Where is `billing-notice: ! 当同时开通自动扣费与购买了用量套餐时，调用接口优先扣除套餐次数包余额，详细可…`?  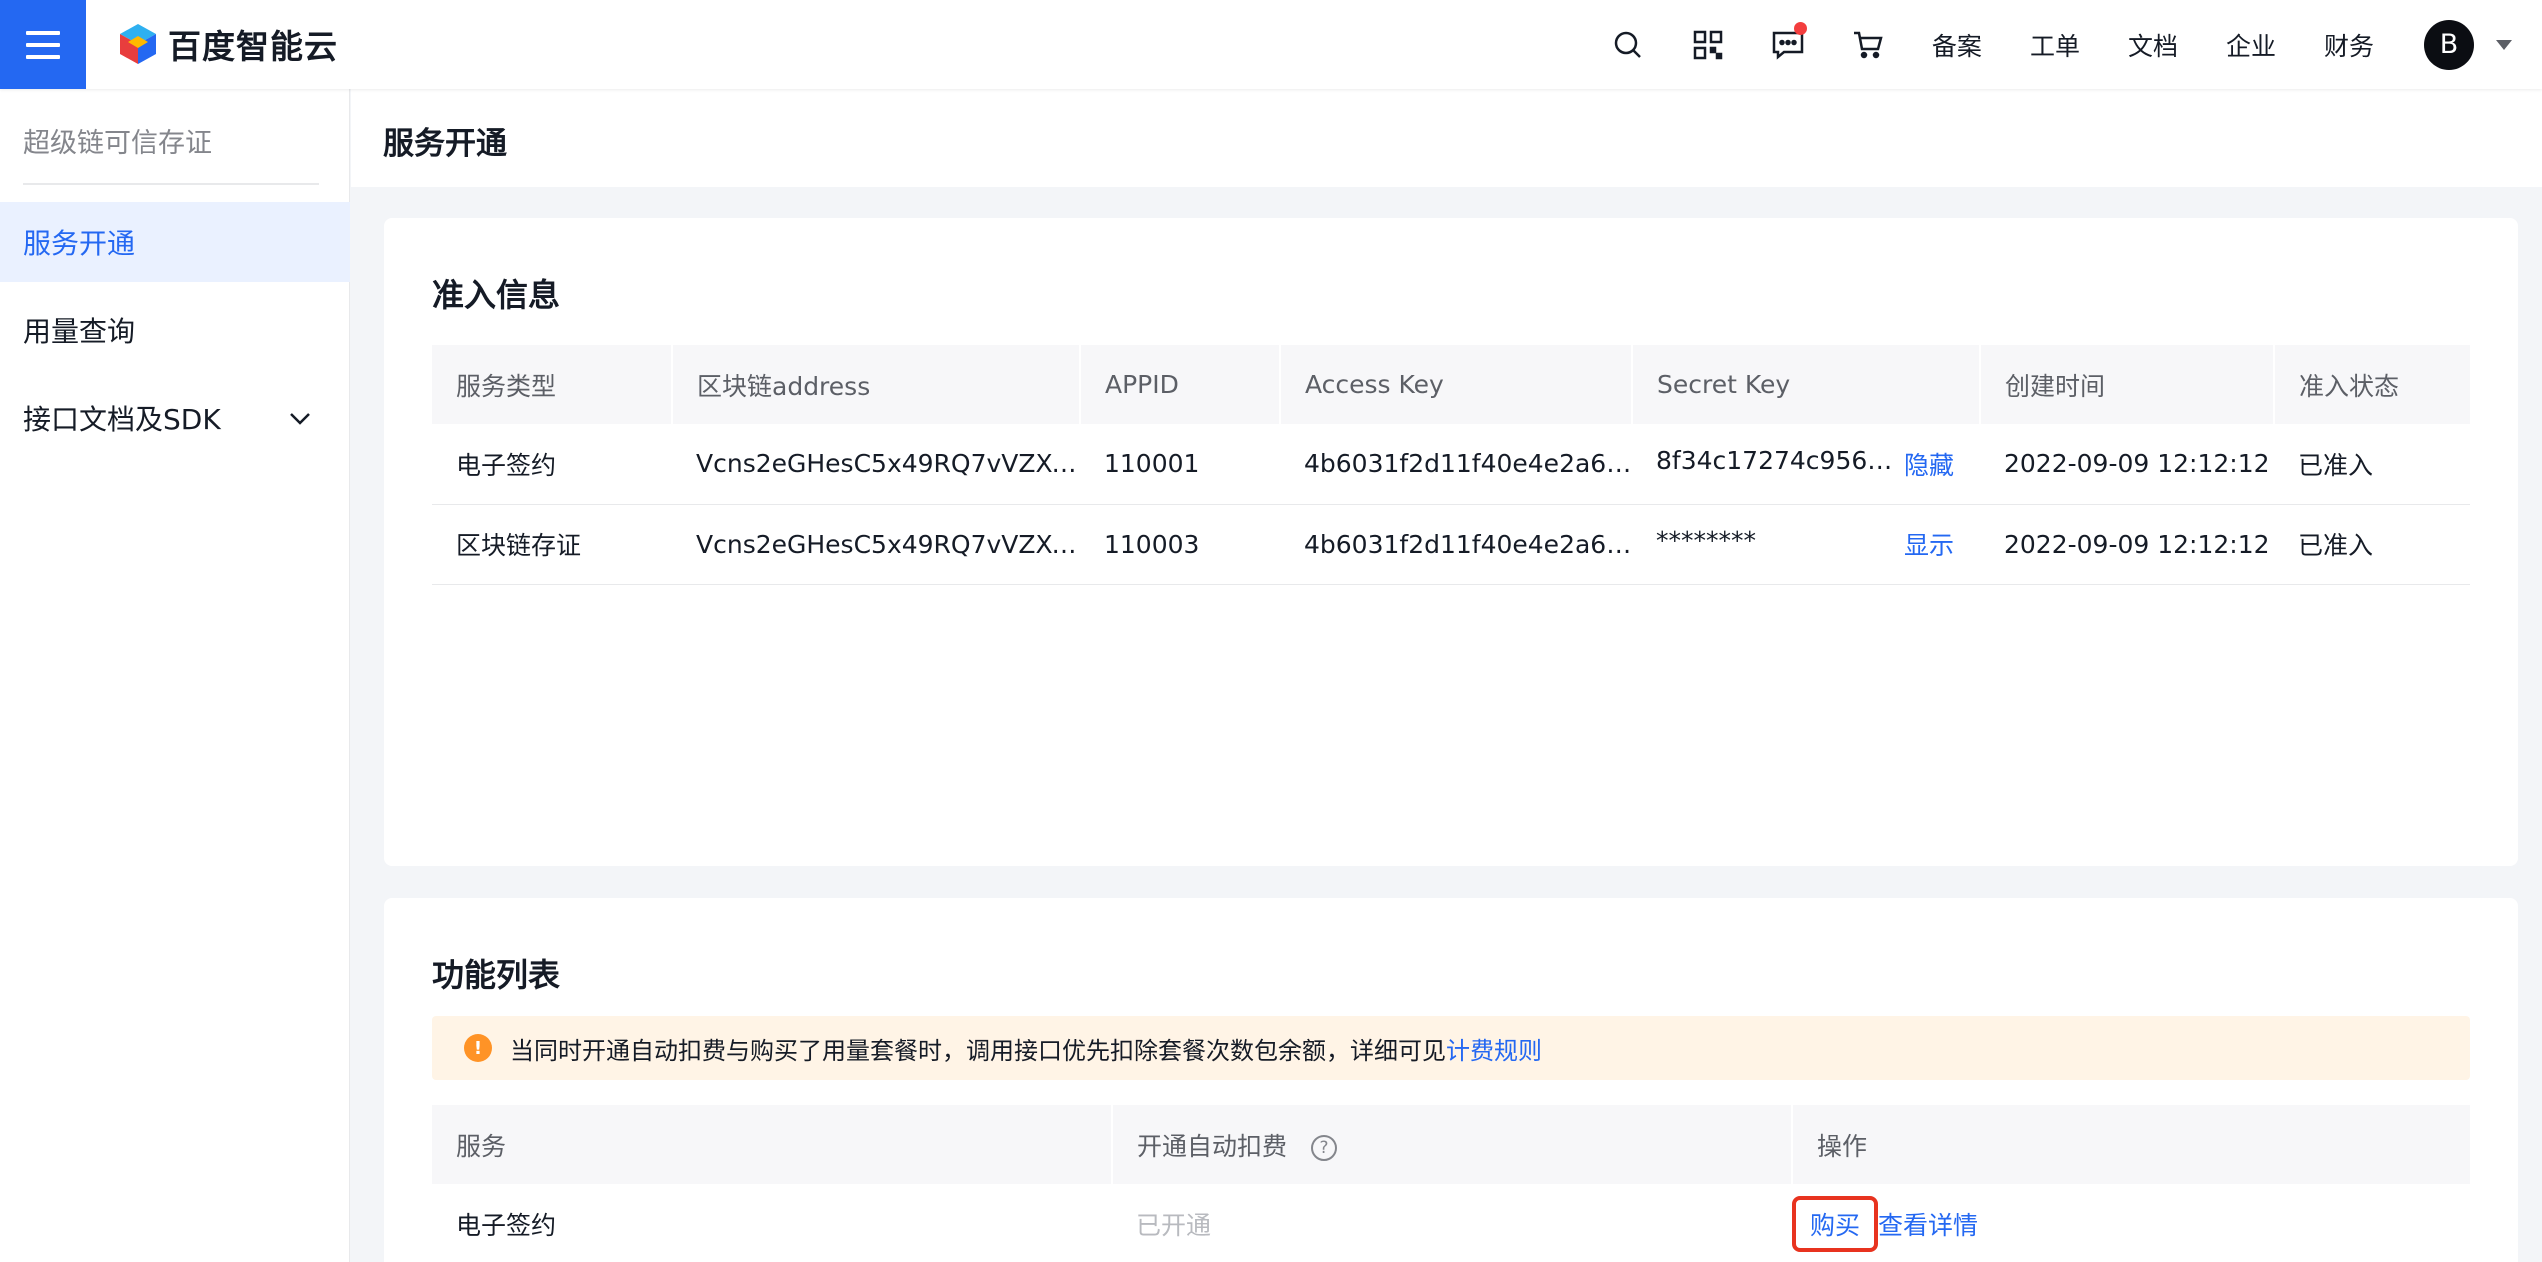 billing-notice: ! 当同时开通自动扣费与购买了用量套餐时，调用接口优先扣除套餐次数包余额，详细可… is located at coordinates (1451, 1048).